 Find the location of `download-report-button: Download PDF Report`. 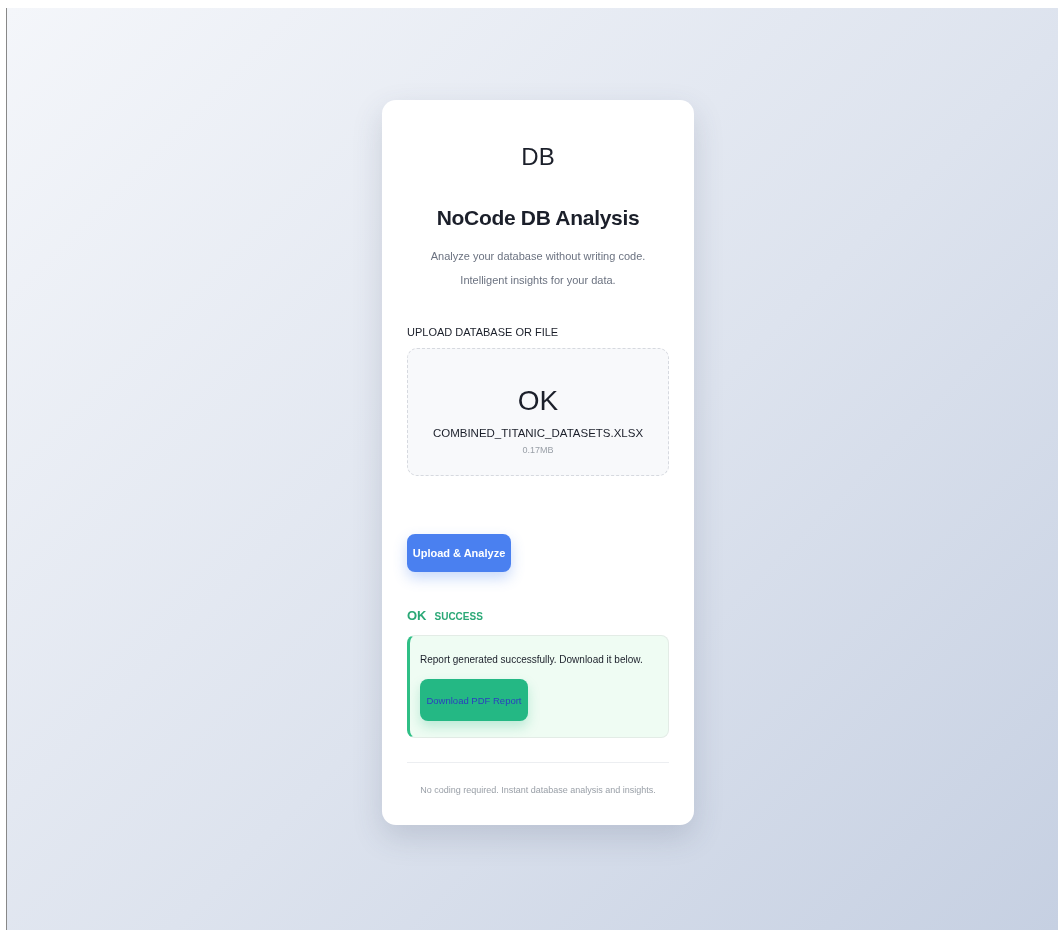

download-report-button: Download PDF Report is located at coordinates (474, 700).